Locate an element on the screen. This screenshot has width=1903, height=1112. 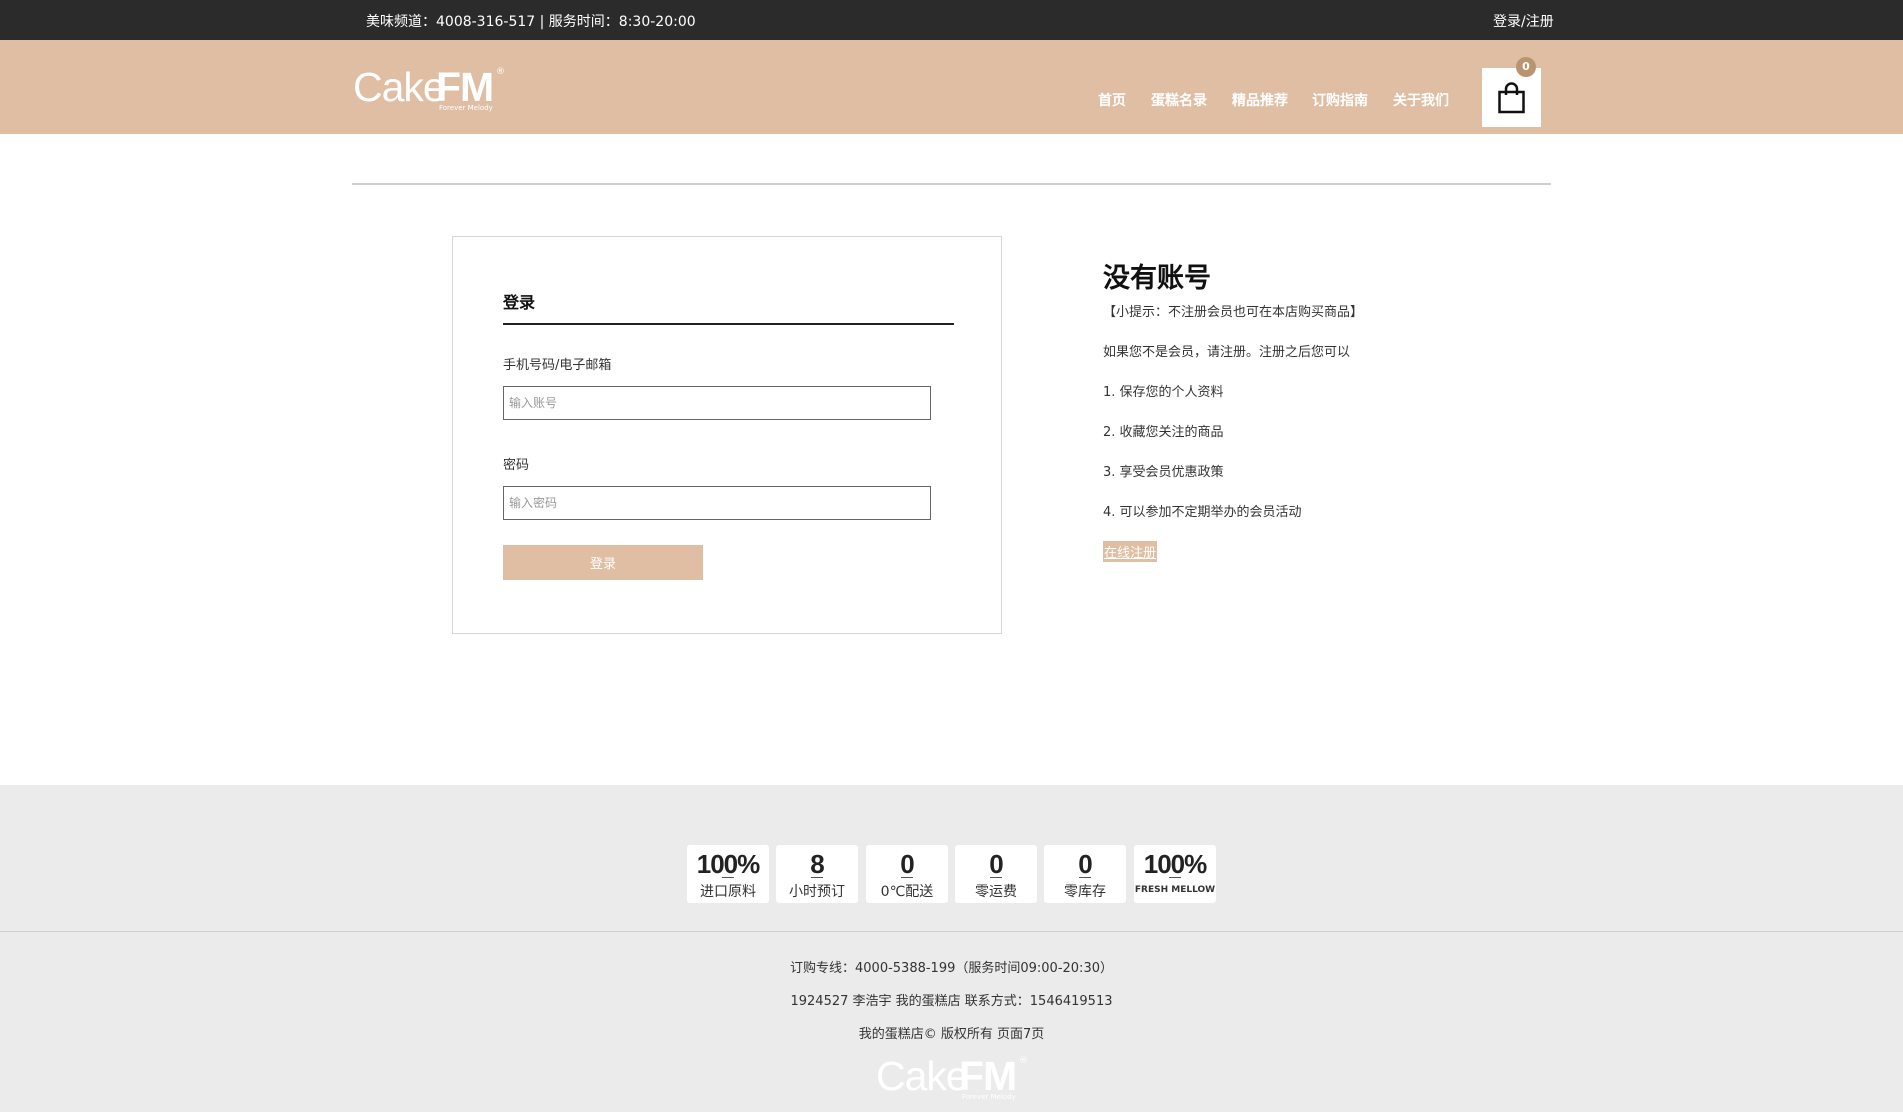
nav-cake-catalog: 蛋糕名录 is located at coordinates (1179, 100).